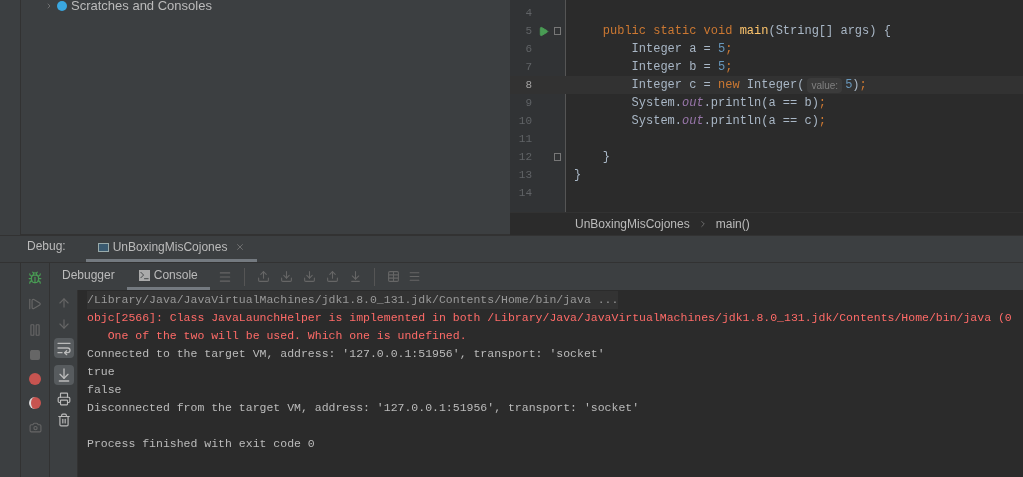 The width and height of the screenshot is (1023, 477). I want to click on resume-icon, so click(35, 304).